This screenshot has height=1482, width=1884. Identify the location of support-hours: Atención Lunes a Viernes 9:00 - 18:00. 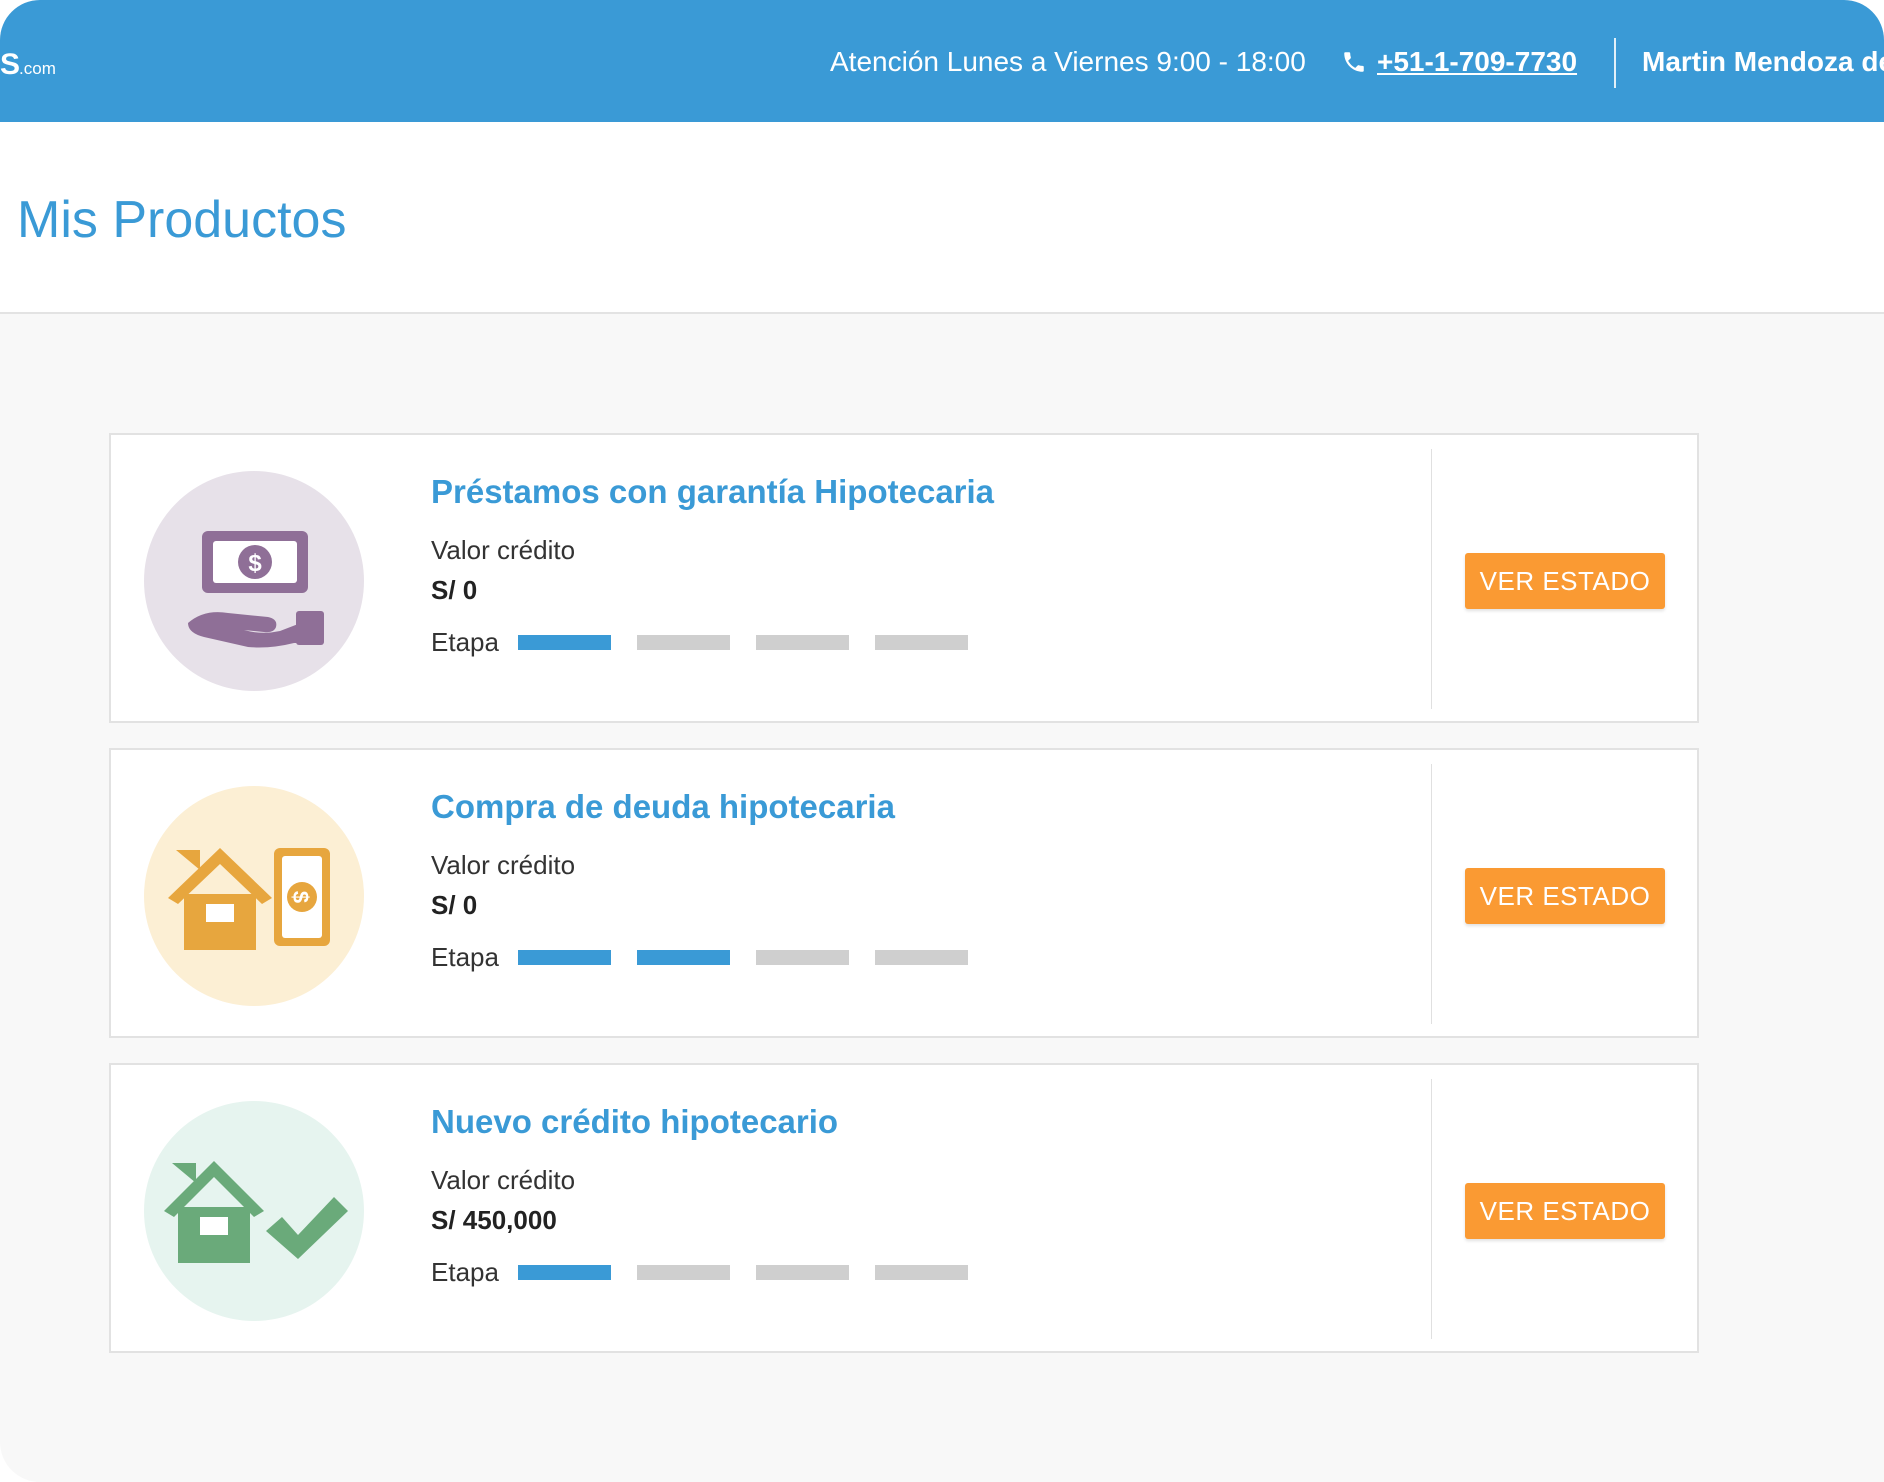
(1068, 61).